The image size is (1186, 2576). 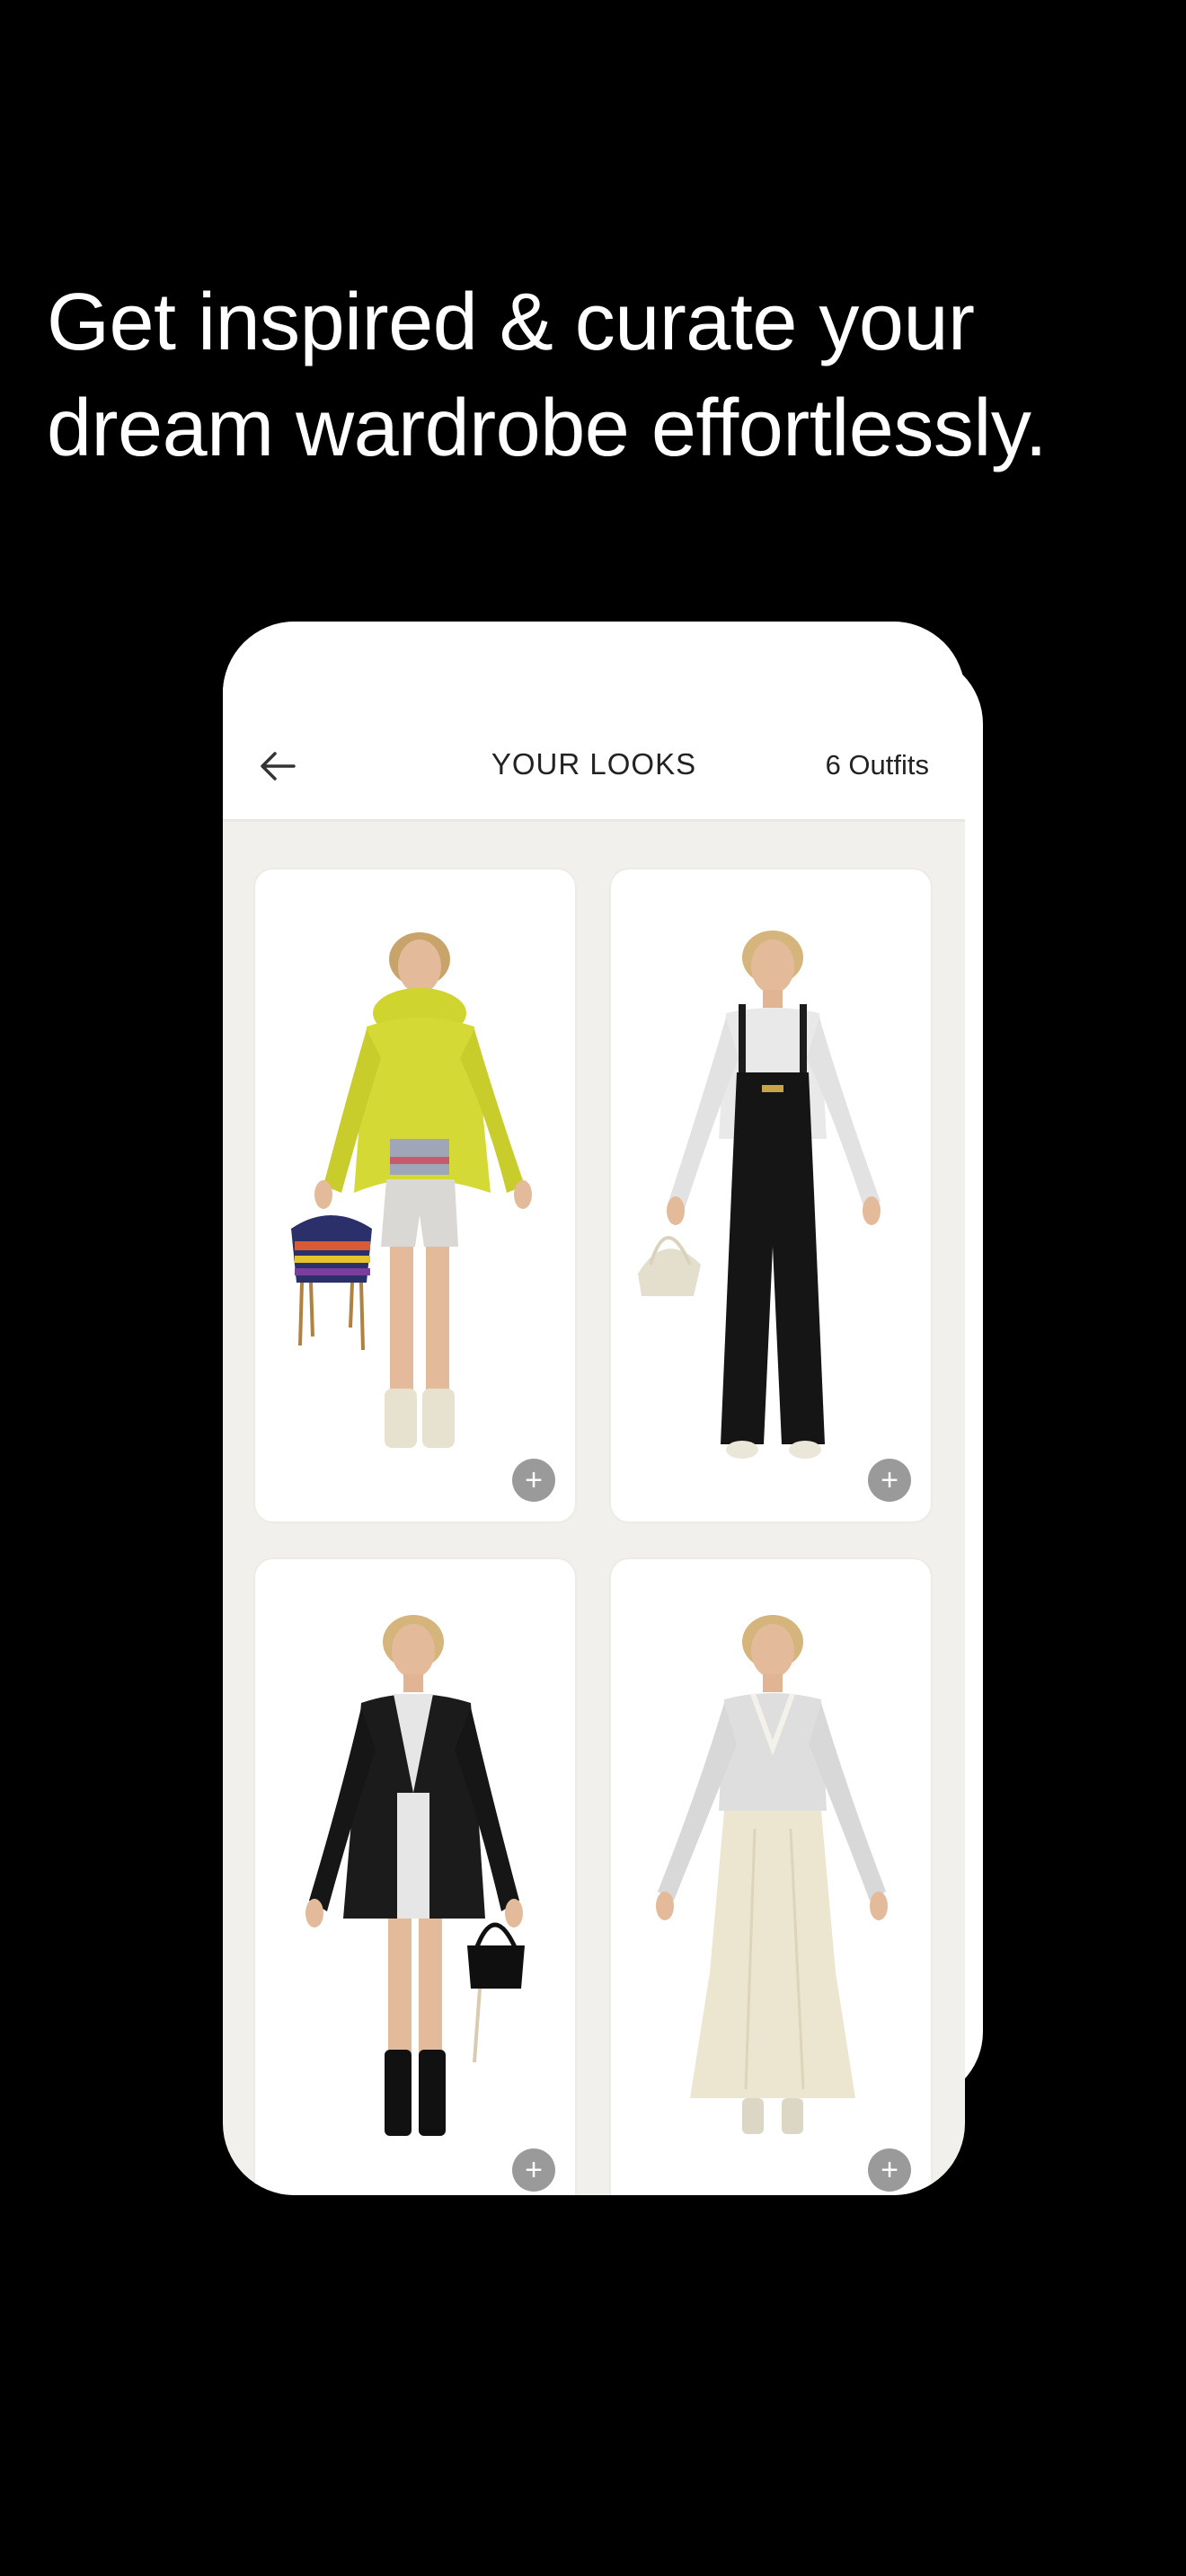 I want to click on outfit-card-black-overalls: +, so click(x=771, y=1195).